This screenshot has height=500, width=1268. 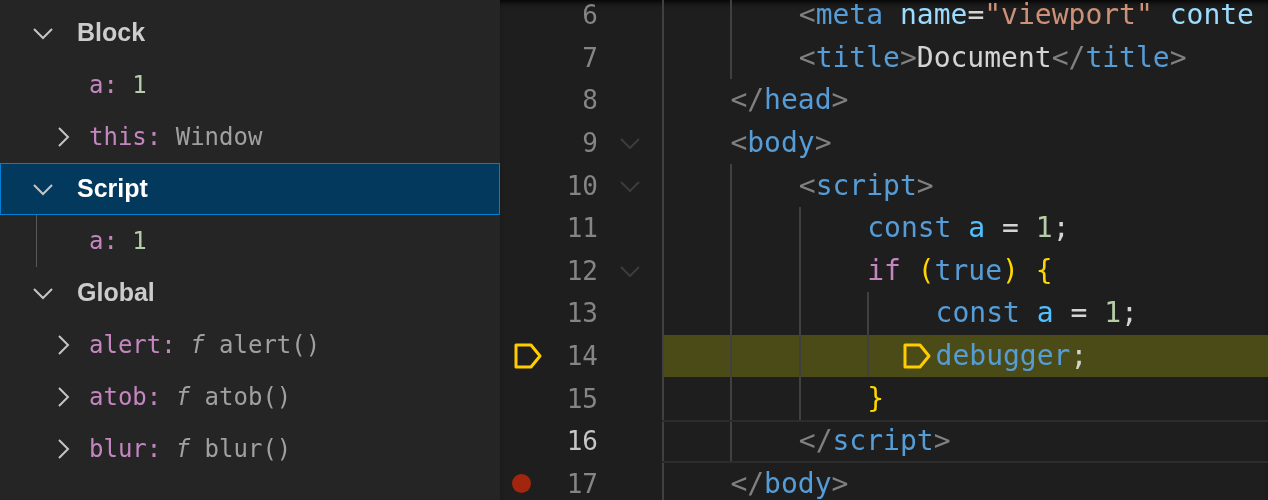 I want to click on line-number: 15, so click(x=581, y=398).